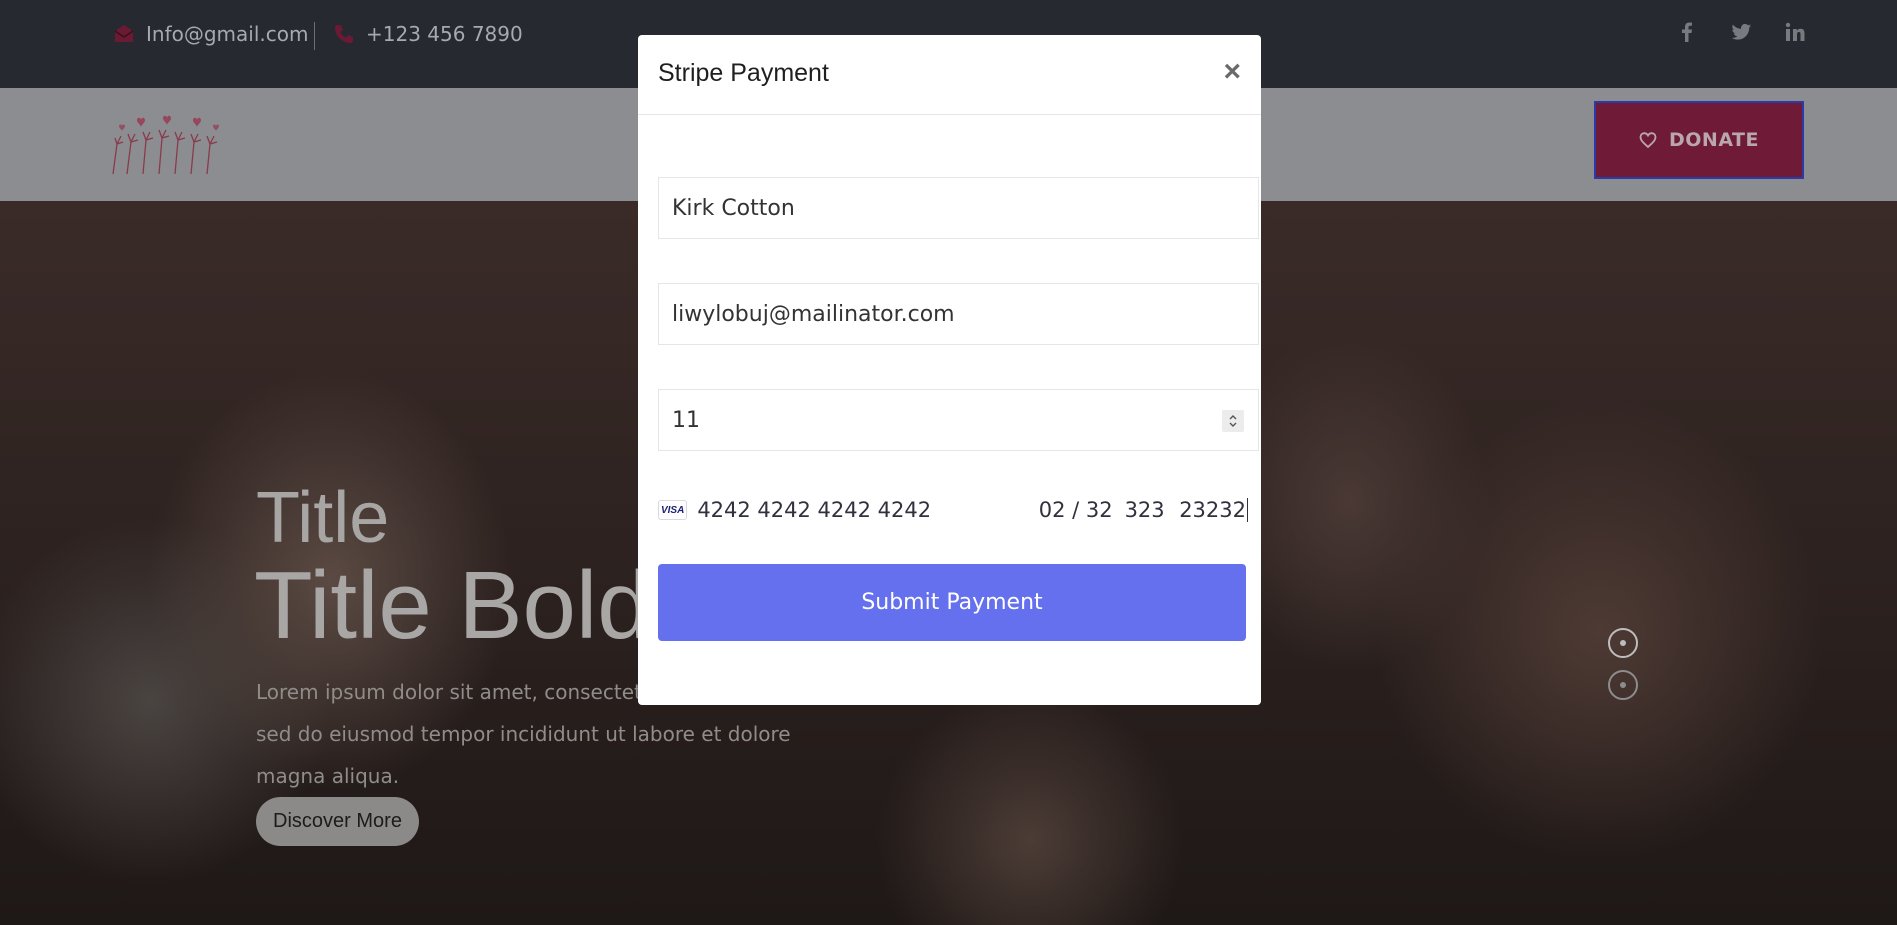 The image size is (1897, 925). I want to click on stepper-arrows-icon, so click(1233, 421).